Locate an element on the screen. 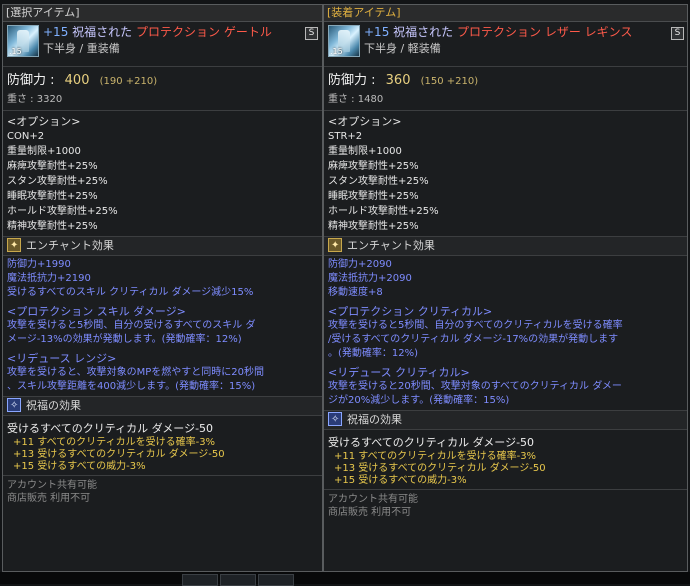 The height and width of the screenshot is (586, 690). enchant-skill-title: <プロテクション スキル ダメージ> is located at coordinates (96, 311).